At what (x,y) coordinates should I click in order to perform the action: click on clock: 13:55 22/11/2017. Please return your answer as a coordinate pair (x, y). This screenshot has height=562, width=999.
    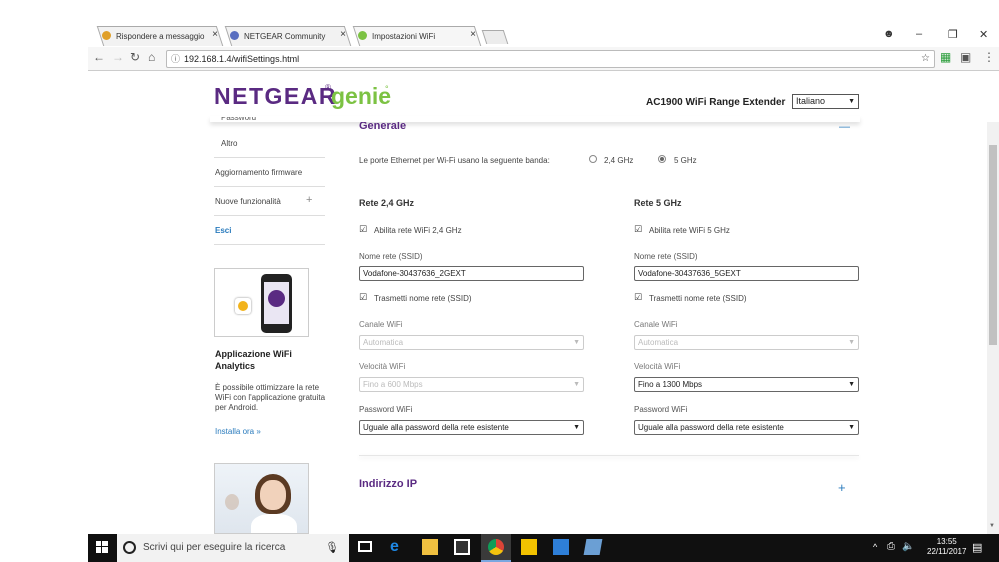
    Looking at the image, I should click on (946, 547).